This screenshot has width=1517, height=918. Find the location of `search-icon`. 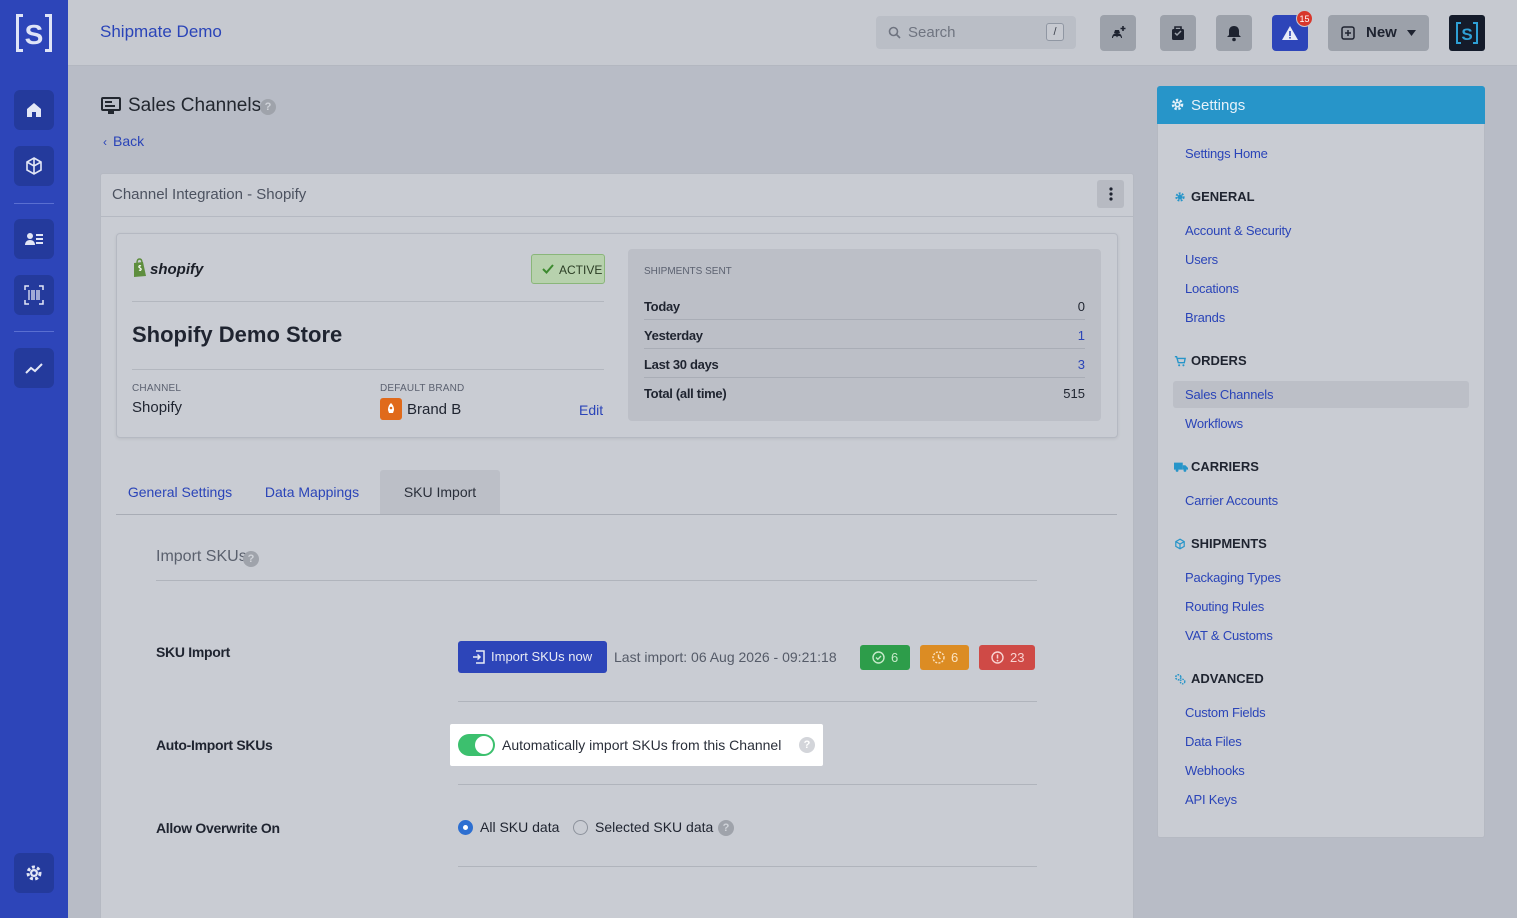

search-icon is located at coordinates (894, 32).